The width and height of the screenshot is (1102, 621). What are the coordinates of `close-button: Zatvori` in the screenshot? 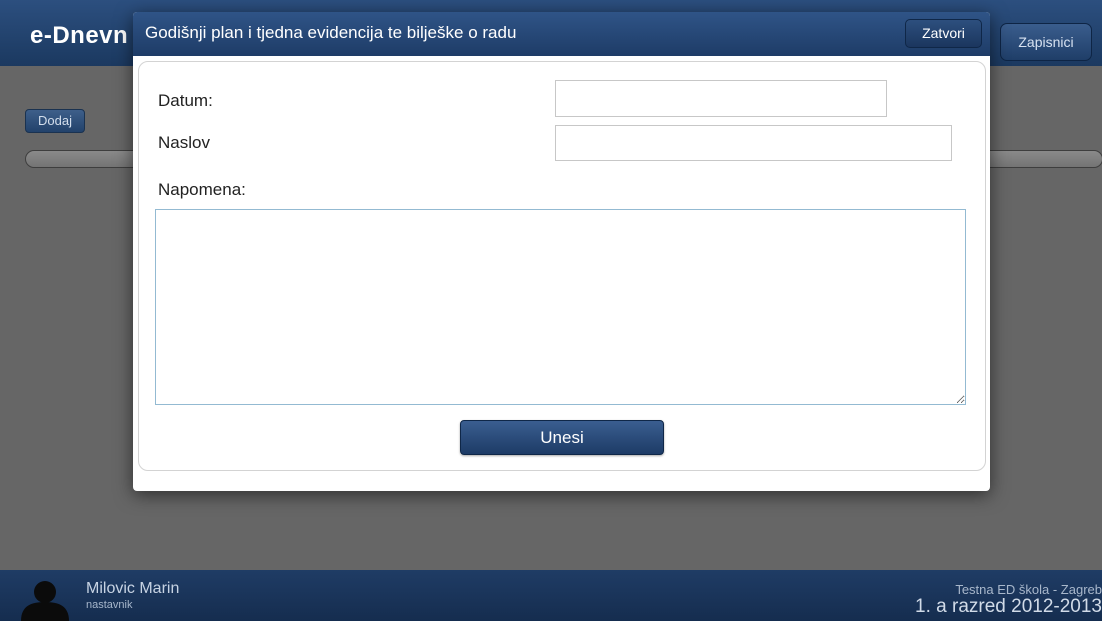 It's located at (943, 33).